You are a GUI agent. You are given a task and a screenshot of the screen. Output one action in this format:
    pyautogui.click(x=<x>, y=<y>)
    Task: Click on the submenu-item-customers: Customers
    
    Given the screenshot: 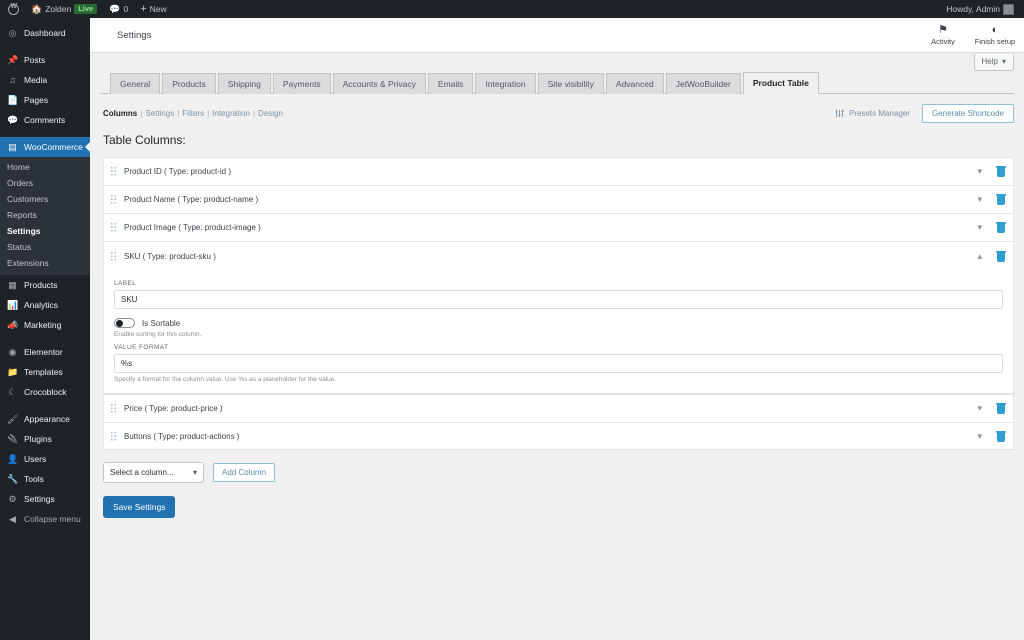 What is the action you would take?
    pyautogui.click(x=45, y=199)
    